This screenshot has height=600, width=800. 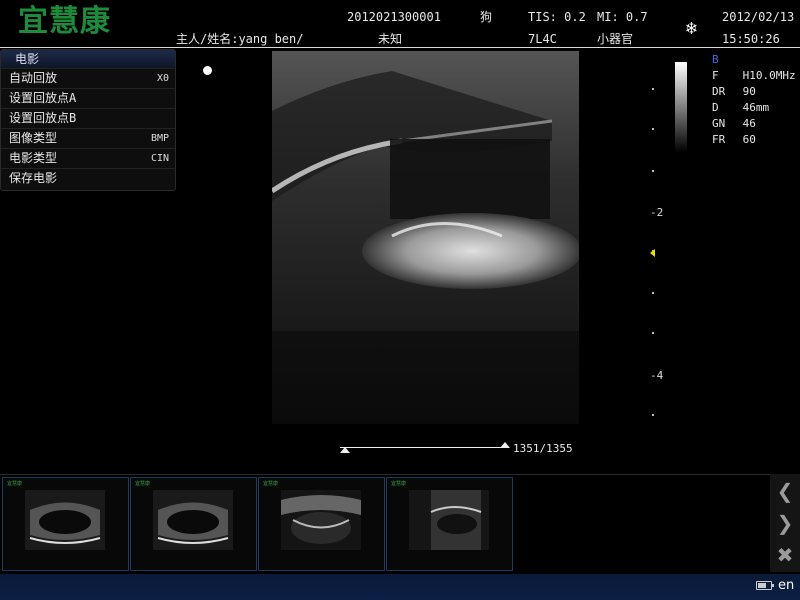 I want to click on cine-frame-counter: 1351/1355, so click(x=543, y=448).